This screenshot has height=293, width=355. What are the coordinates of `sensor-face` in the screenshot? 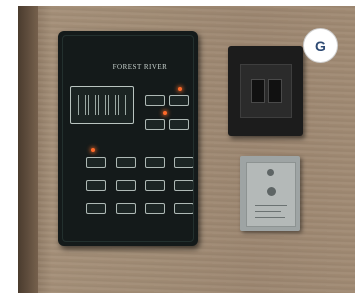 It's located at (271, 194).